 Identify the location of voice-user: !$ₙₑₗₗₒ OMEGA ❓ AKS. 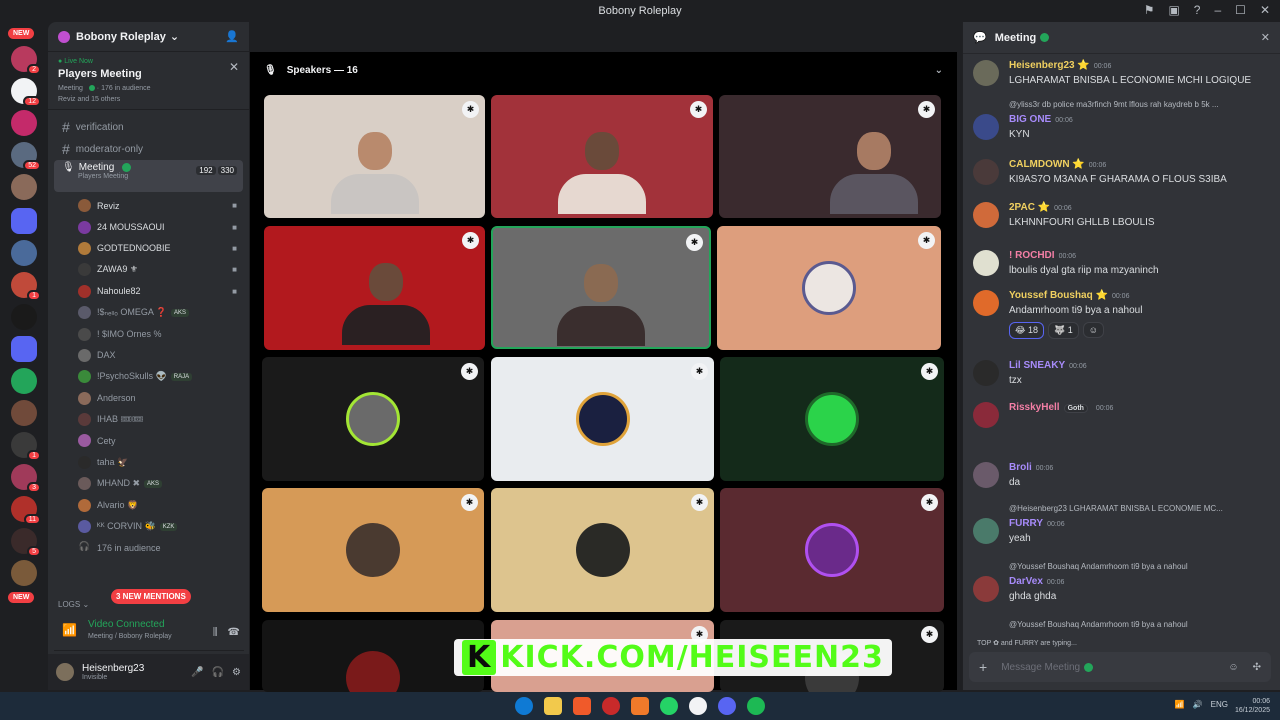
(148, 312).